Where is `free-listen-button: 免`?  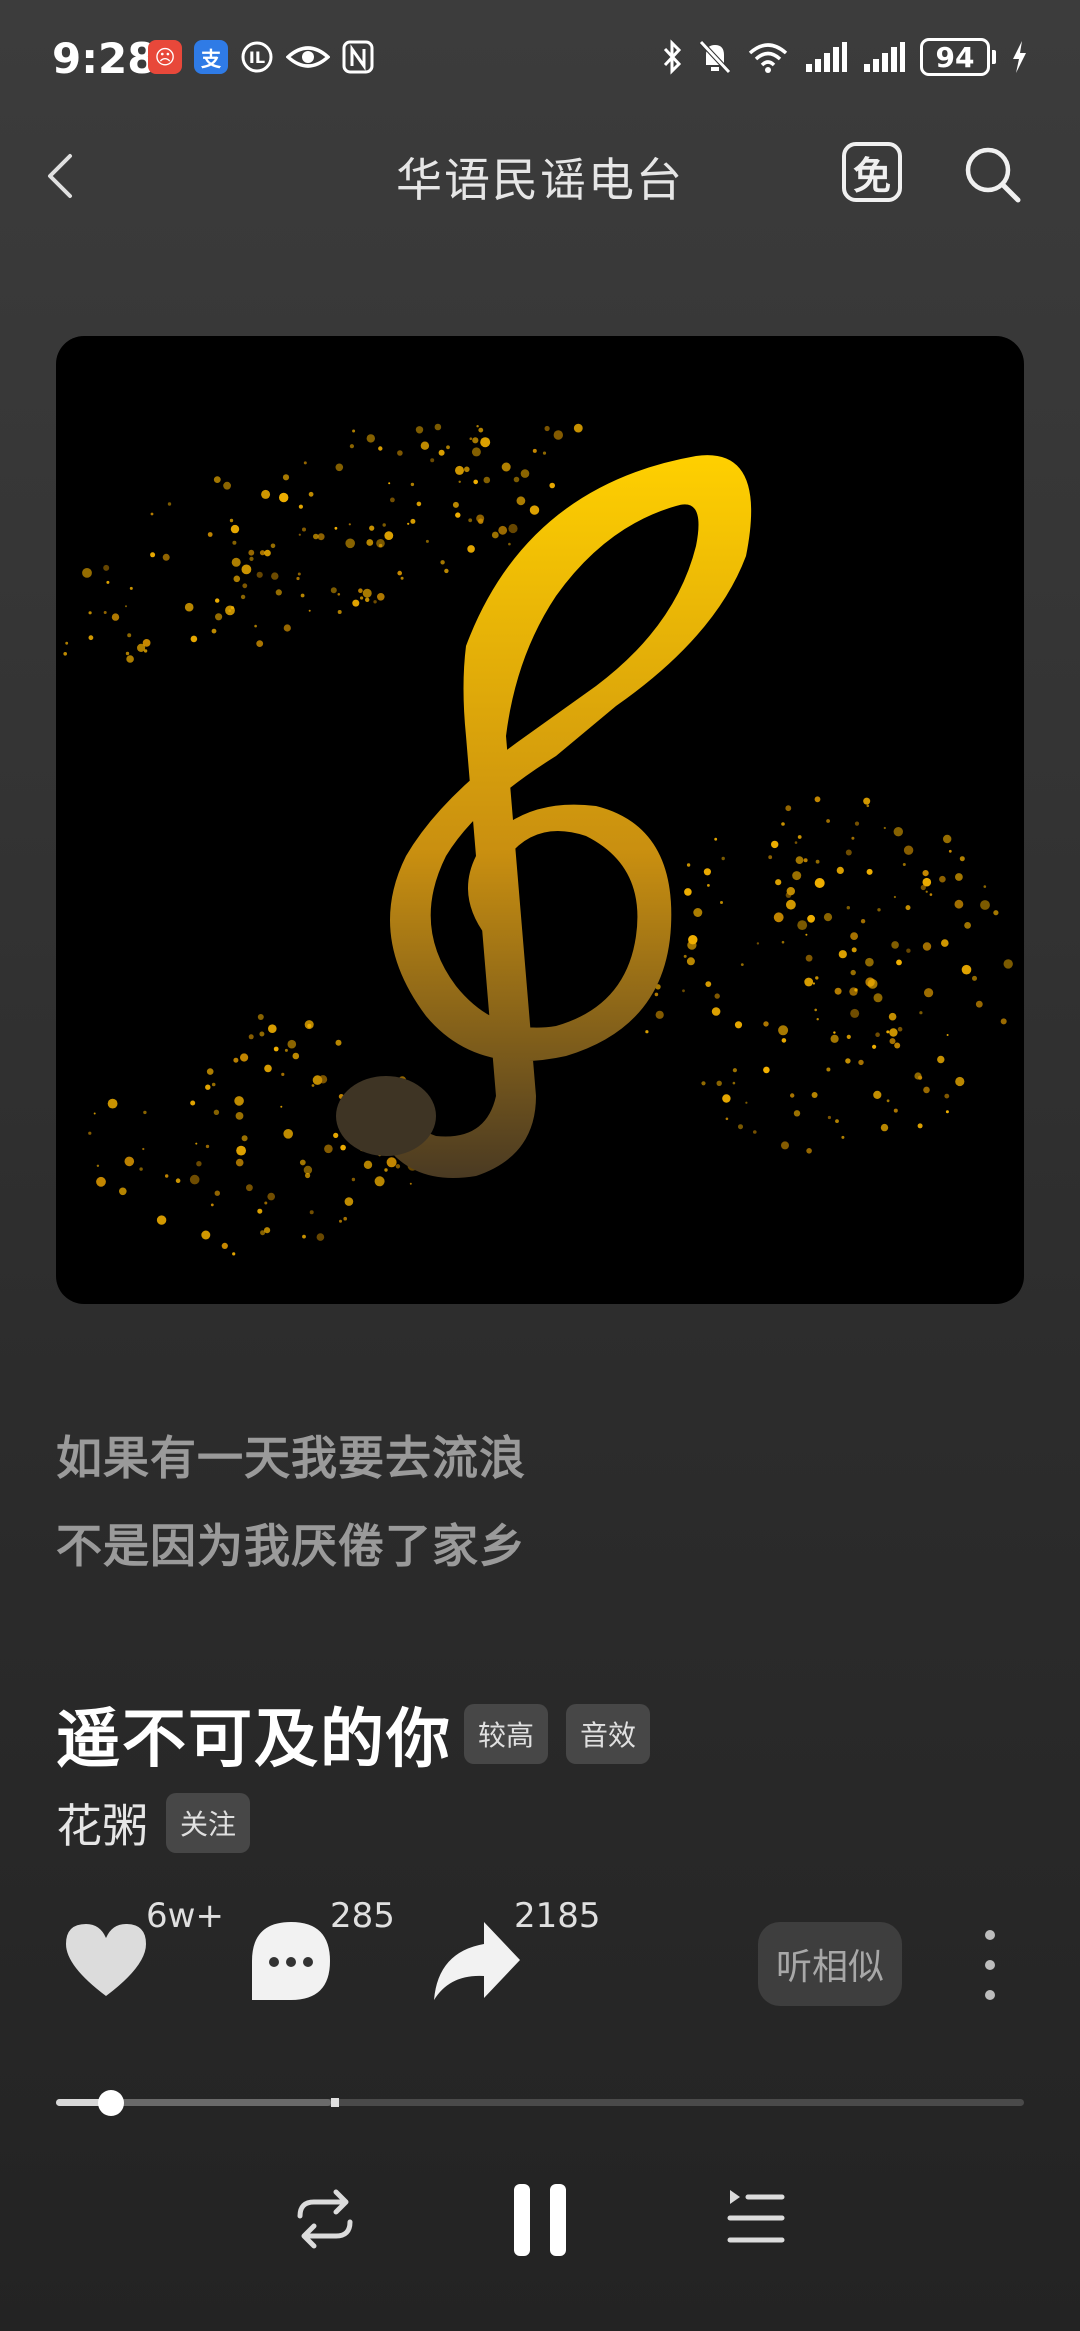
free-listen-button: 免 is located at coordinates (872, 172).